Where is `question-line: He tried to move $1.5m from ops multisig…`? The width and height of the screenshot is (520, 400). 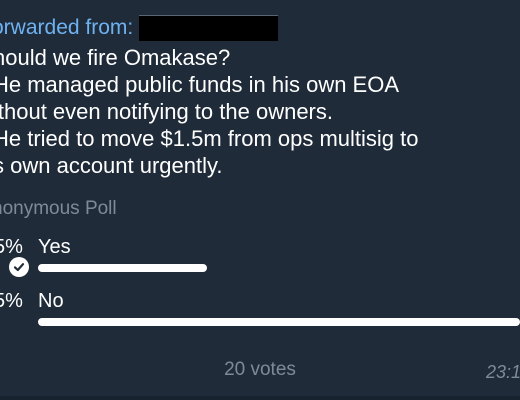
question-line: He tried to move $1.5m from ops multisig… is located at coordinates (209, 138).